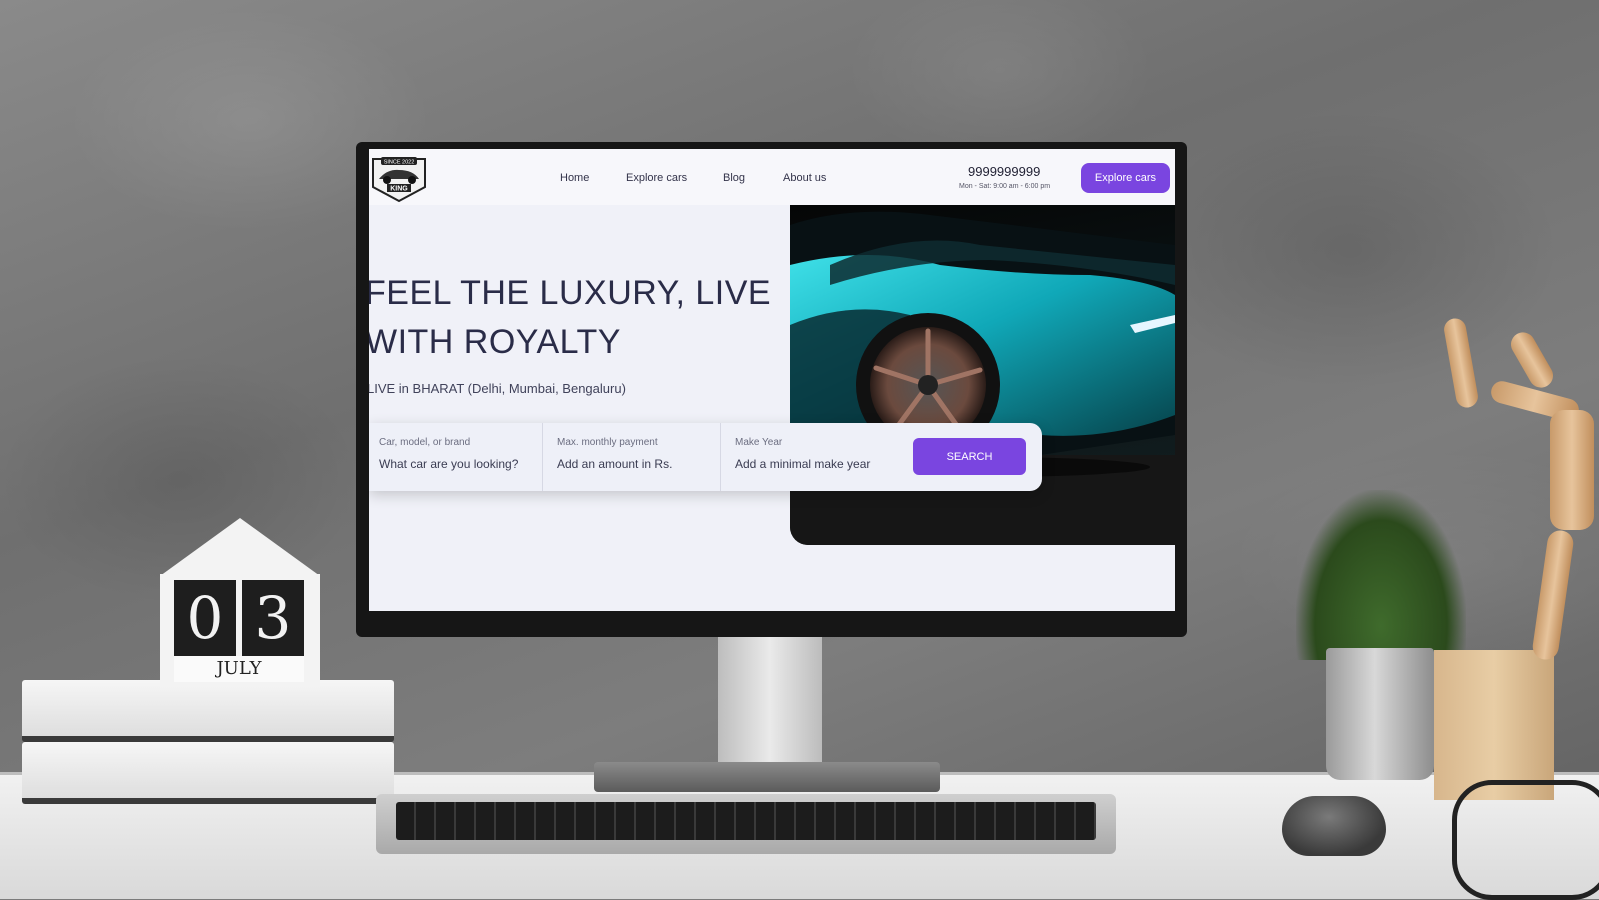 The width and height of the screenshot is (1599, 900). I want to click on phone-number: 9999999999, so click(1004, 171).